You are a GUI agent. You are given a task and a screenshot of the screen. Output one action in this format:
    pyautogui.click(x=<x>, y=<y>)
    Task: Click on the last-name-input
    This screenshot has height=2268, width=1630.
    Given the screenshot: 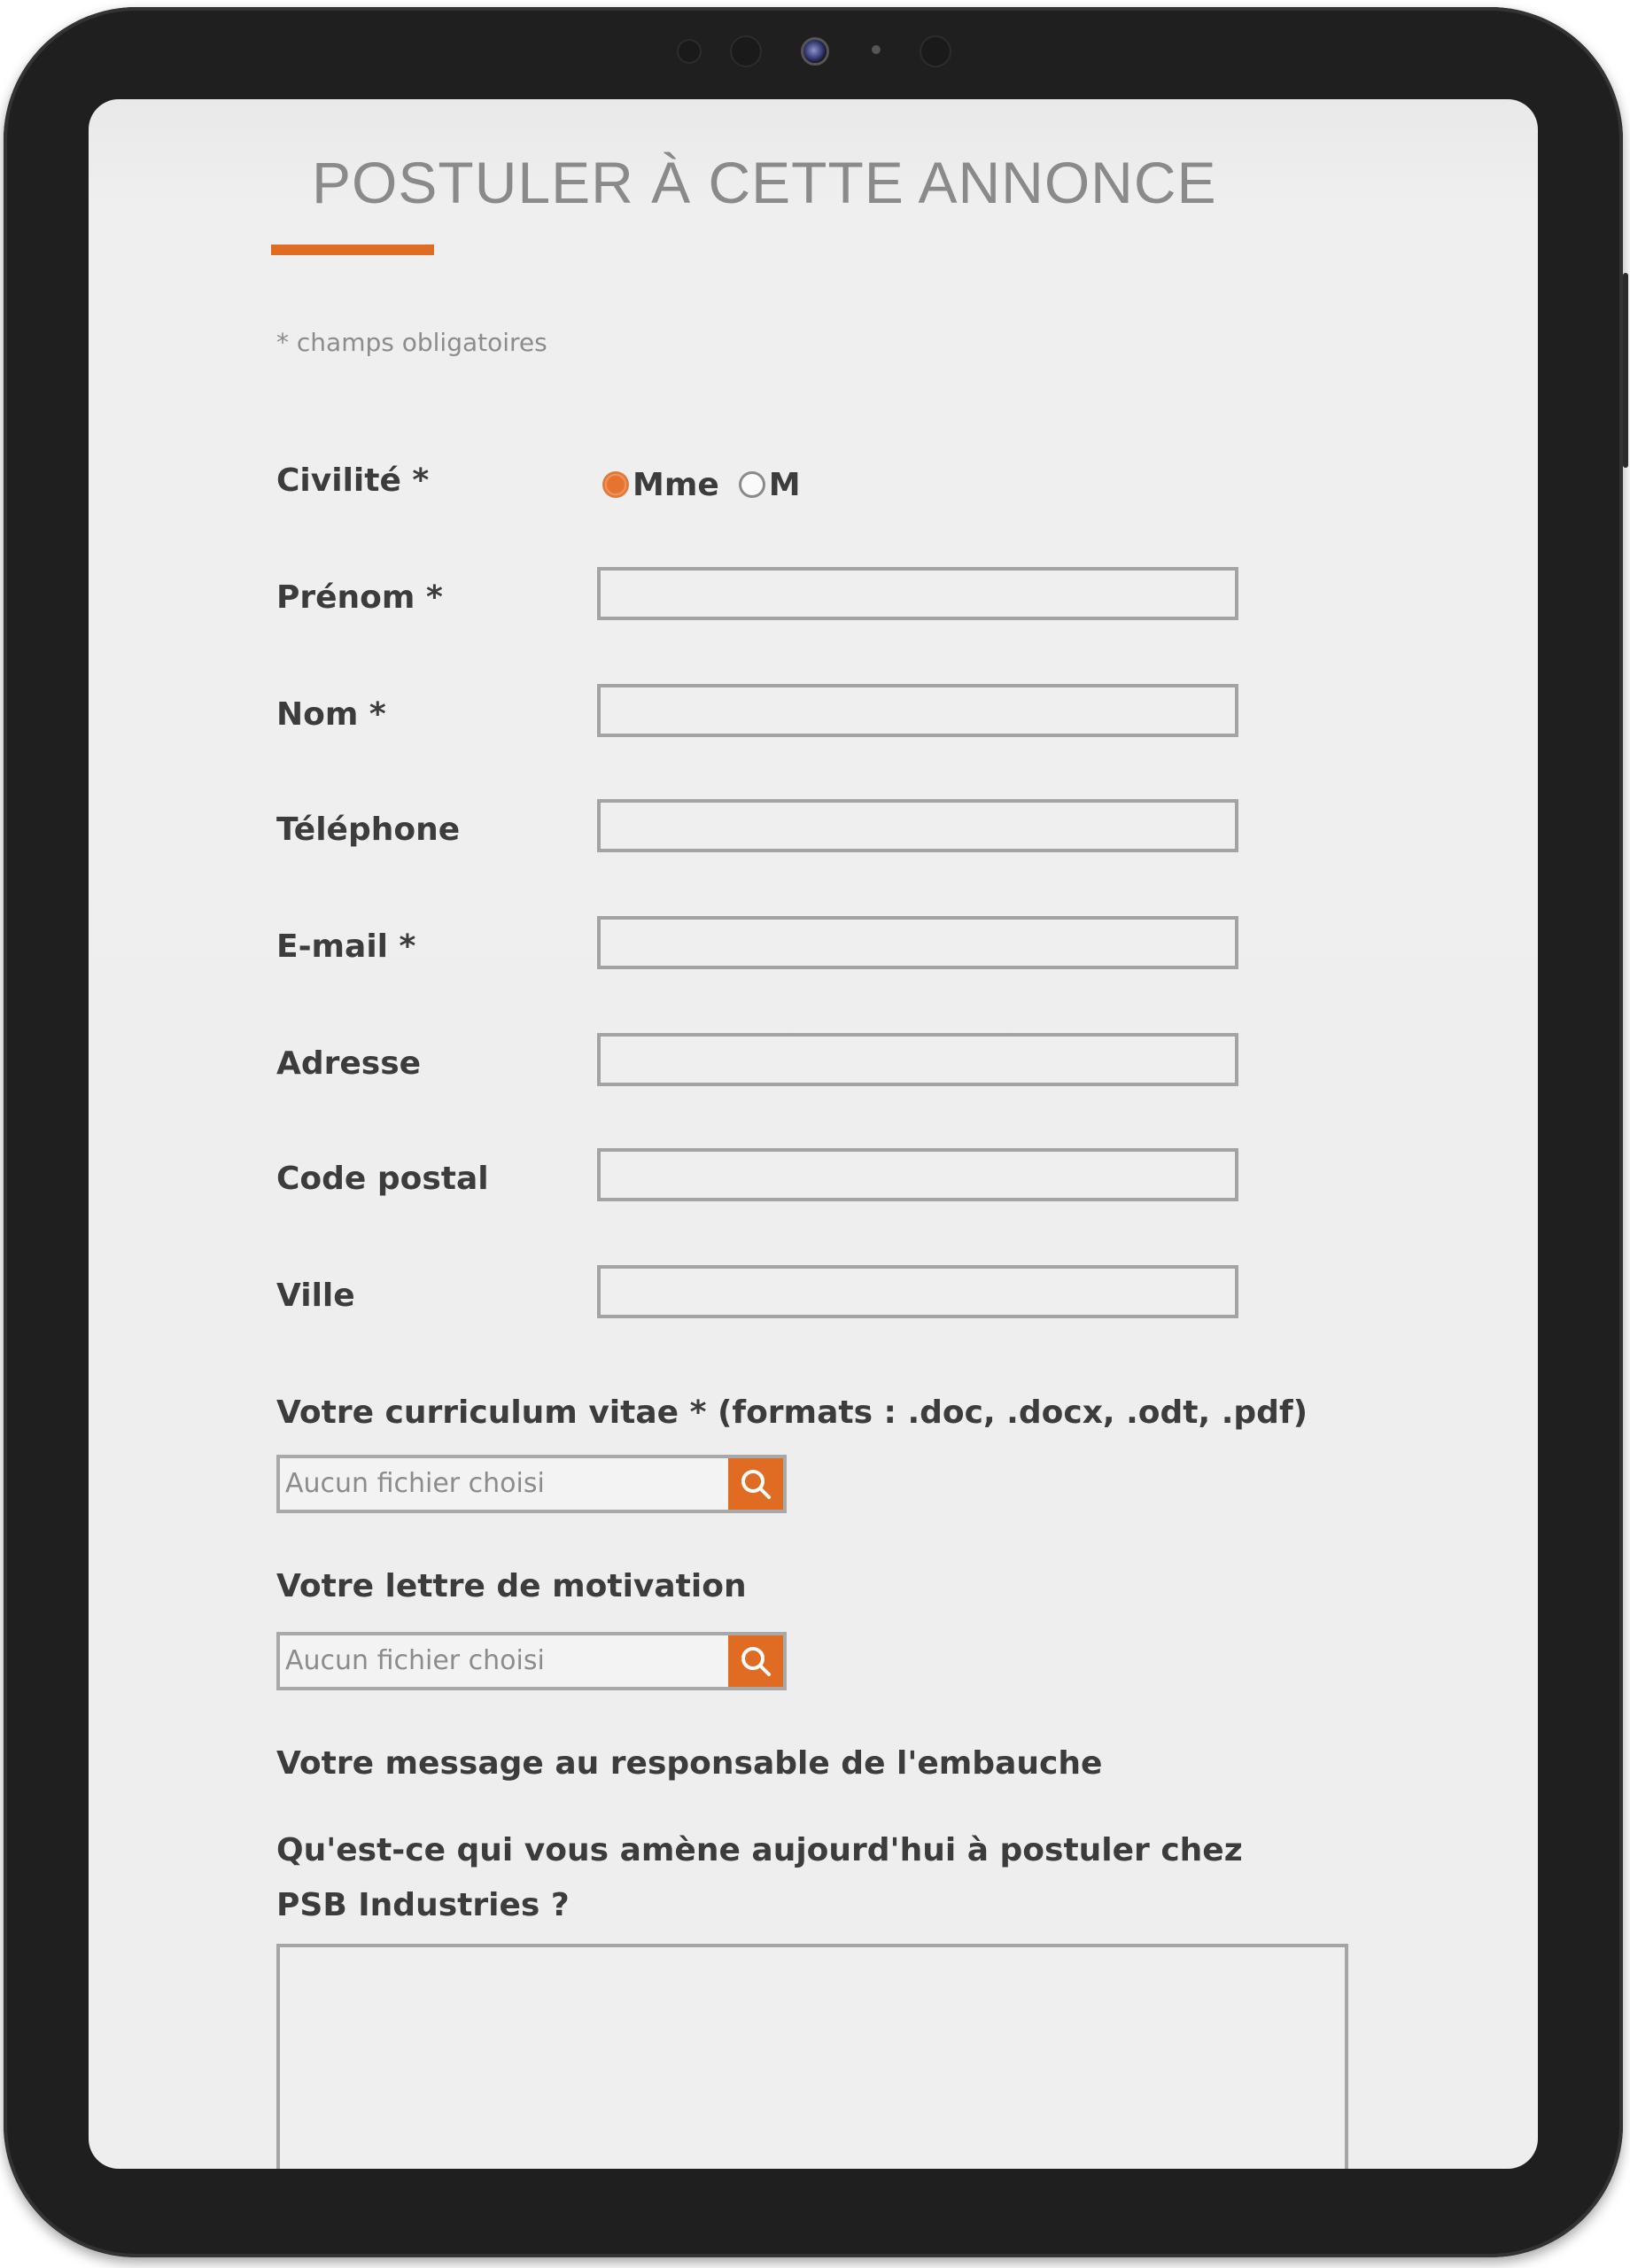 What is the action you would take?
    pyautogui.click(x=917, y=710)
    